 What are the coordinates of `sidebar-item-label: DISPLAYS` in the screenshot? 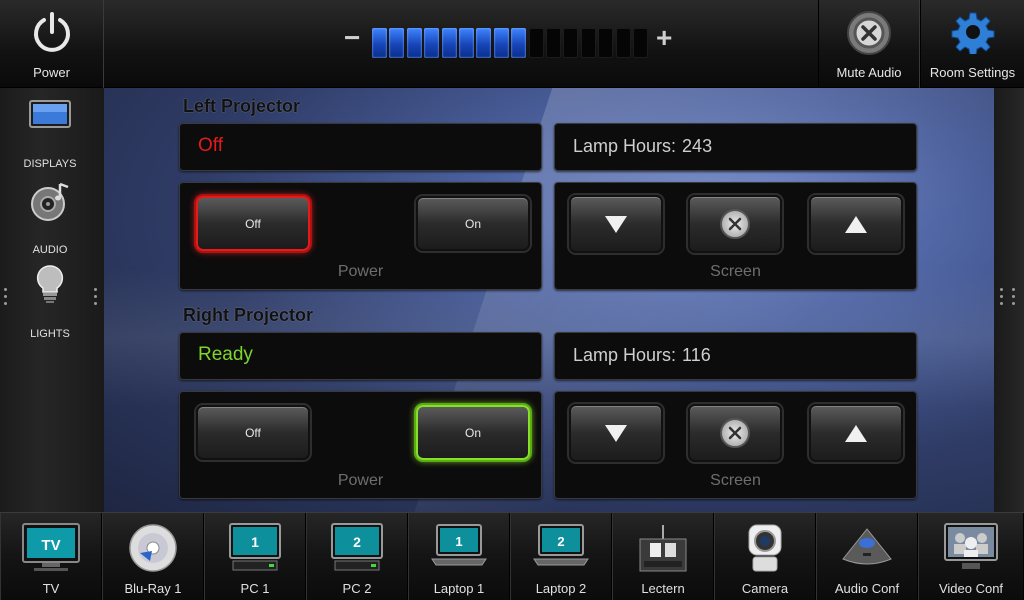 It's located at (50, 164).